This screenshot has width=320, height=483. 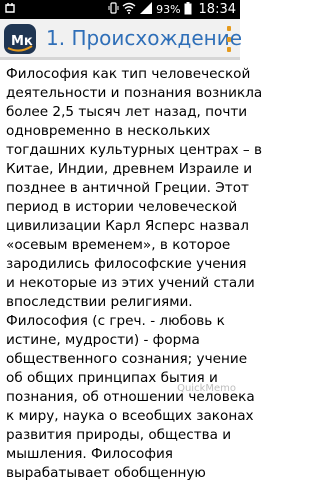 I want to click on text-line: «осевым временем», в которое, so click(x=118, y=245).